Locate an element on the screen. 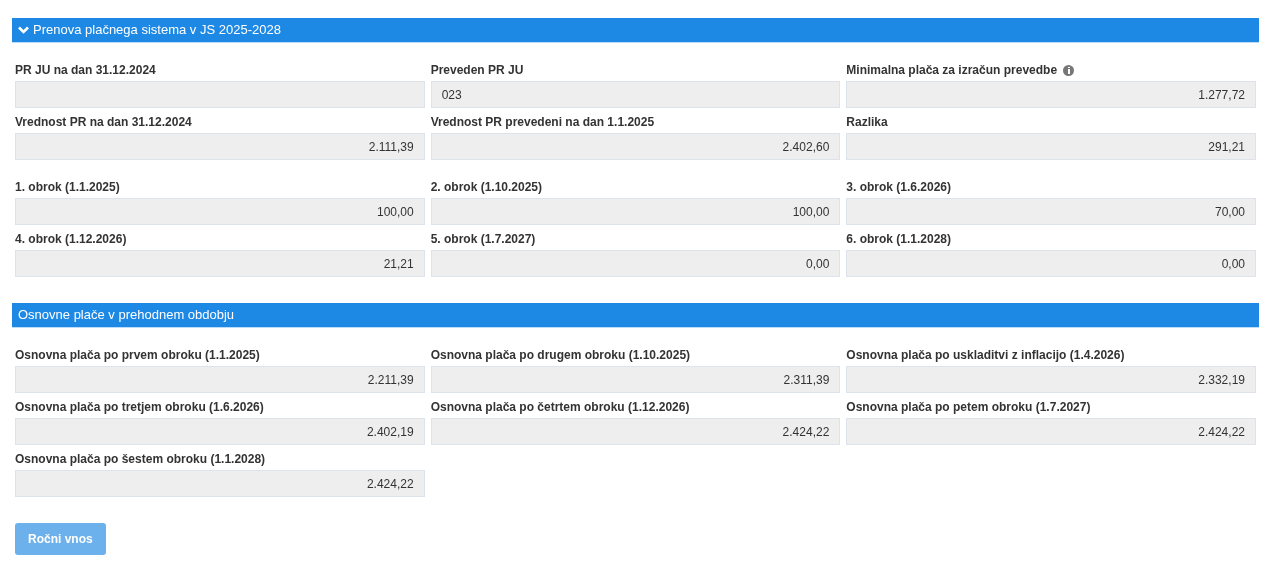 Image resolution: width=1271 pixels, height=574 pixels. input-field: 291,21 is located at coordinates (1051, 146).